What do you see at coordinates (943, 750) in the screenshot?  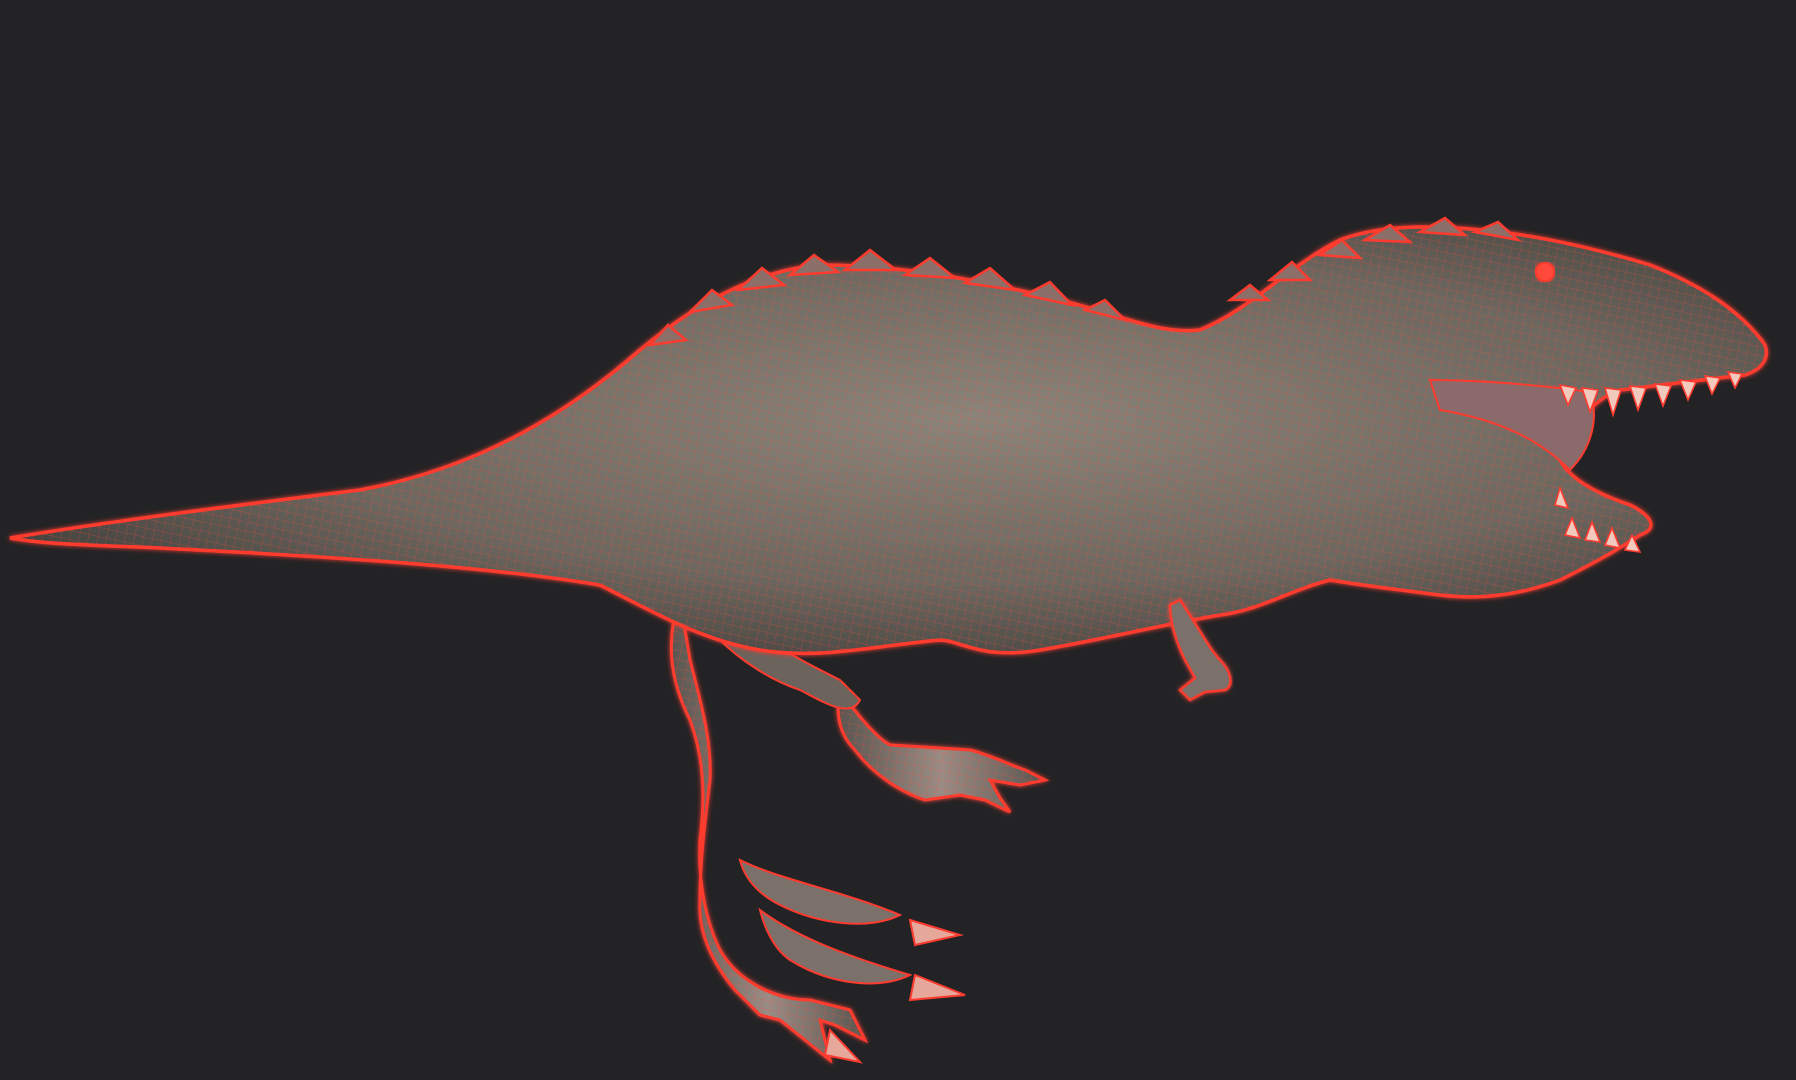 I see `far-hind-leg` at bounding box center [943, 750].